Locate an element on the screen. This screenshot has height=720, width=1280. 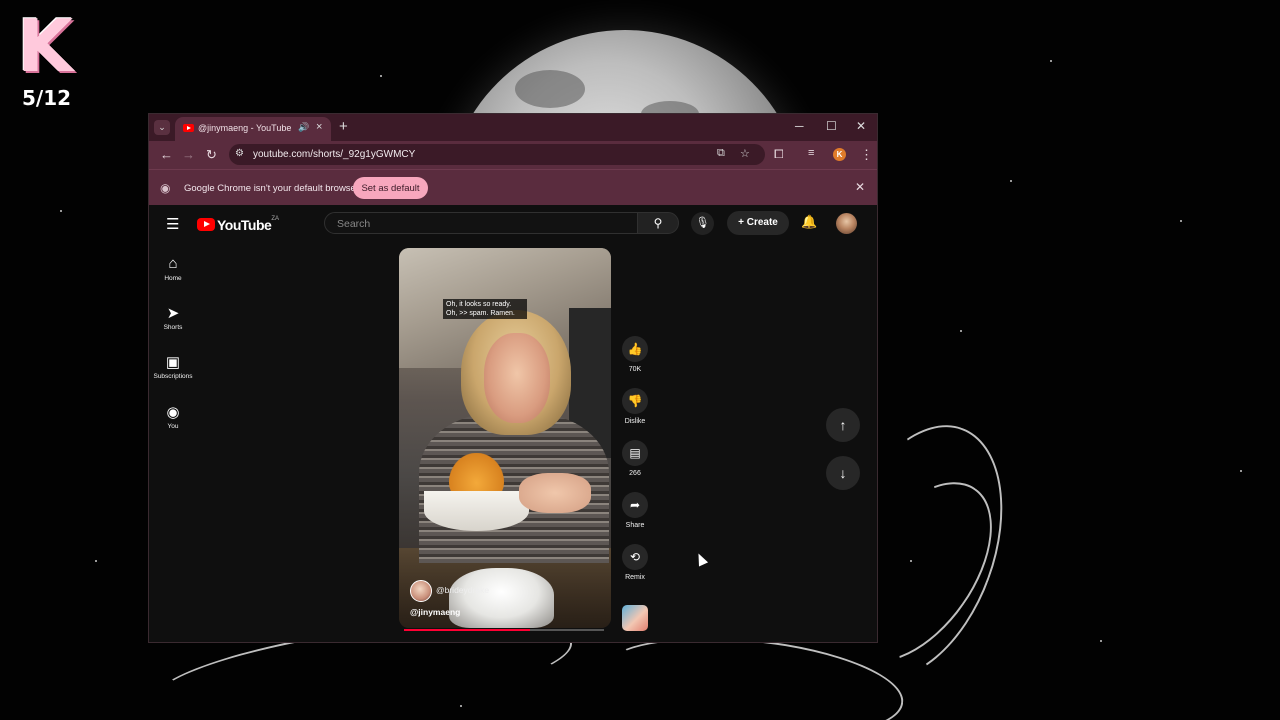
channel-name: @jinymaeng is located at coordinates (435, 612).